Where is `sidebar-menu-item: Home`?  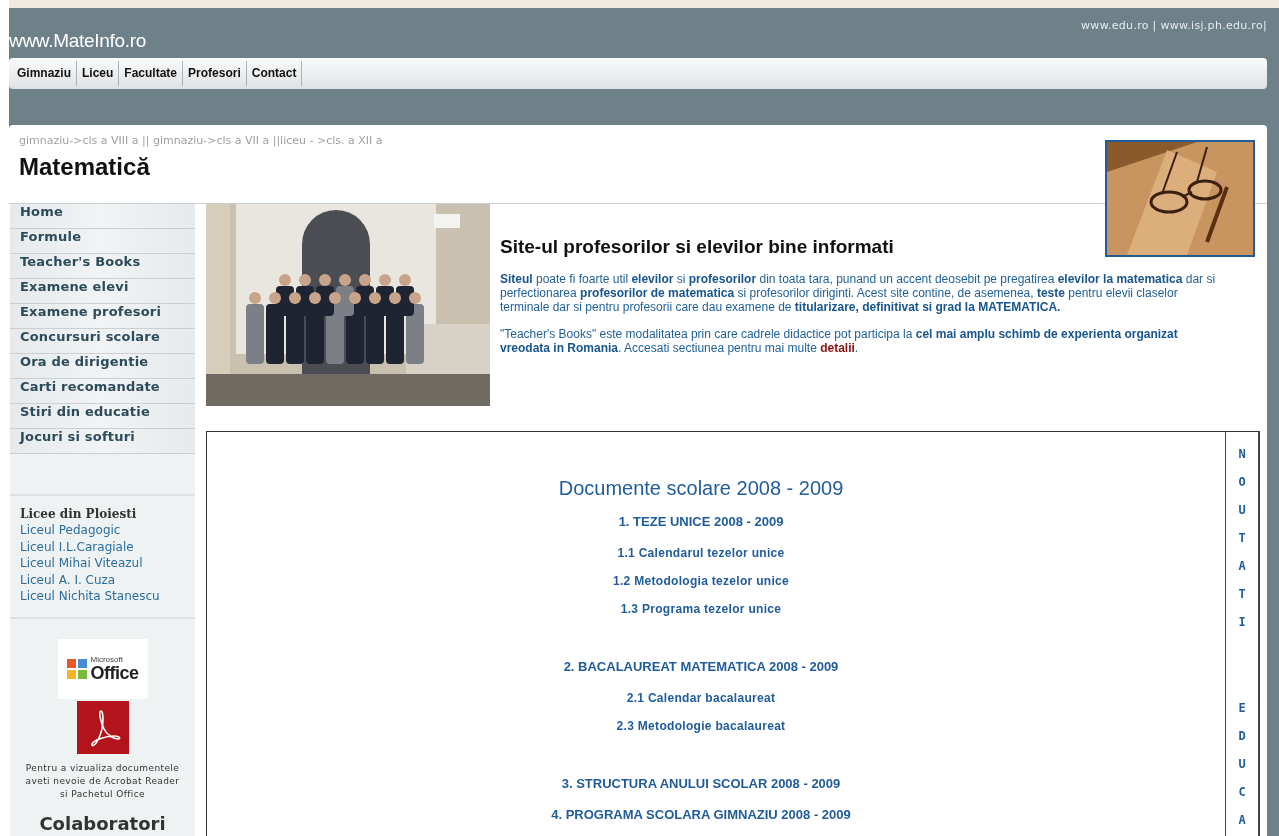
sidebar-menu-item: Home is located at coordinates (102, 216).